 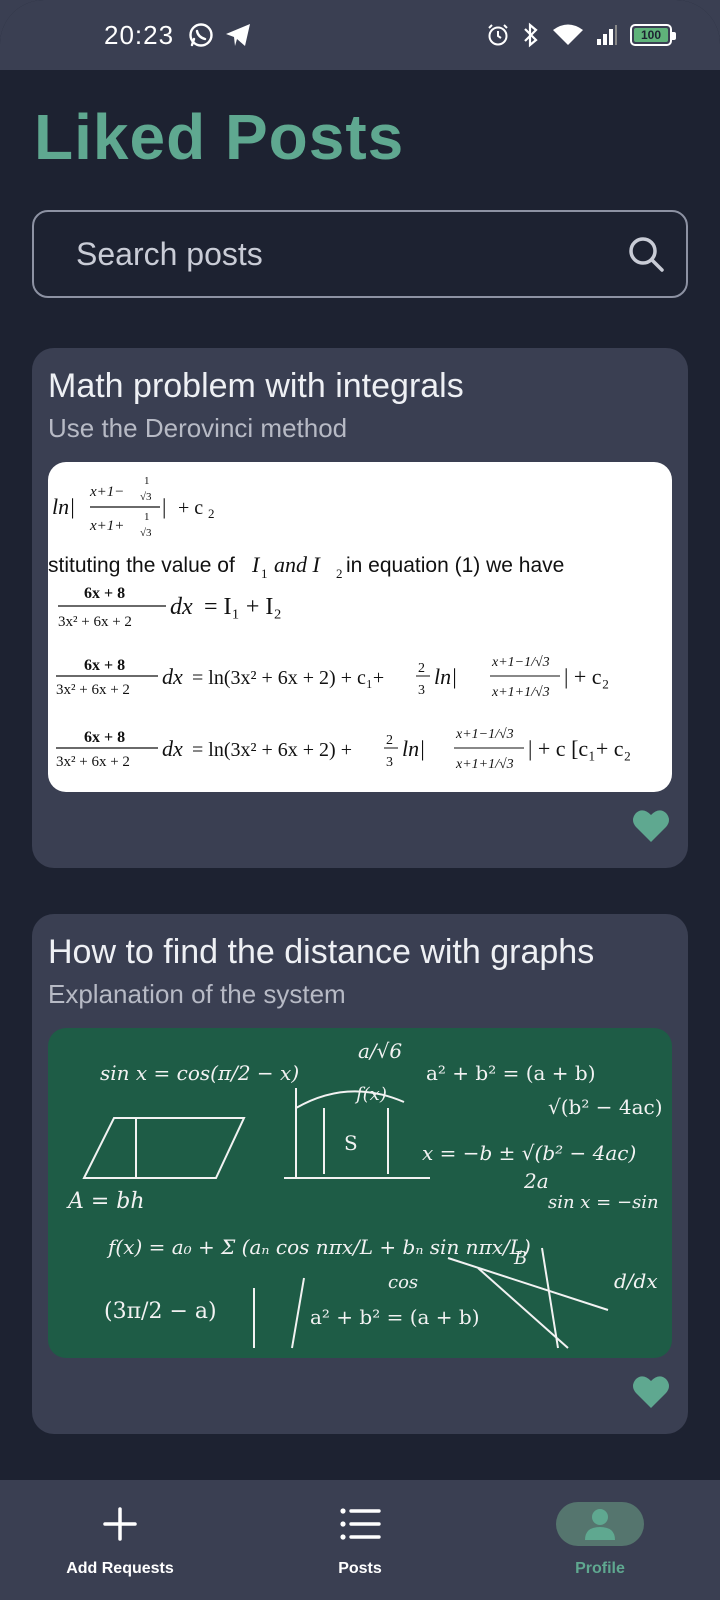 What do you see at coordinates (243, 607) in the screenshot?
I see `svg-text: = I₁ + I₂` at bounding box center [243, 607].